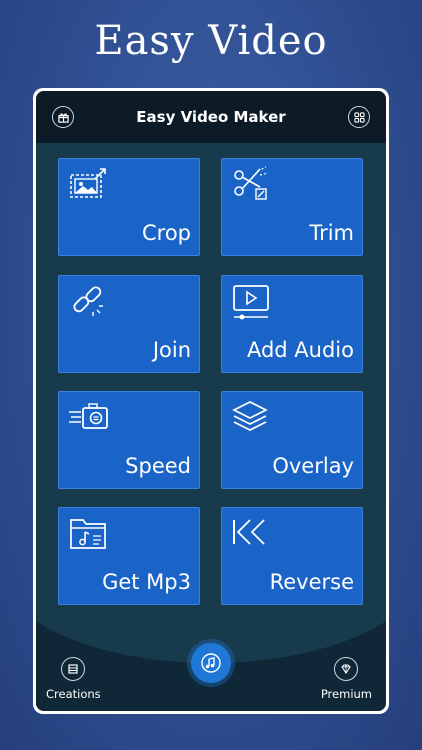 The width and height of the screenshot is (422, 750). I want to click on crop-tile: Crop, so click(129, 207).